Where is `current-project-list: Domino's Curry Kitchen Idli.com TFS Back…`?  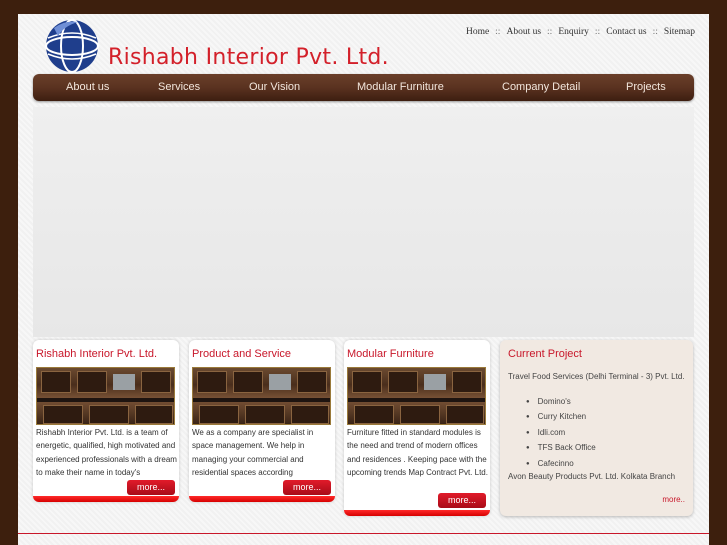
current-project-list: Domino's Curry Kitchen Idli.com TFS Back… is located at coordinates (561, 433).